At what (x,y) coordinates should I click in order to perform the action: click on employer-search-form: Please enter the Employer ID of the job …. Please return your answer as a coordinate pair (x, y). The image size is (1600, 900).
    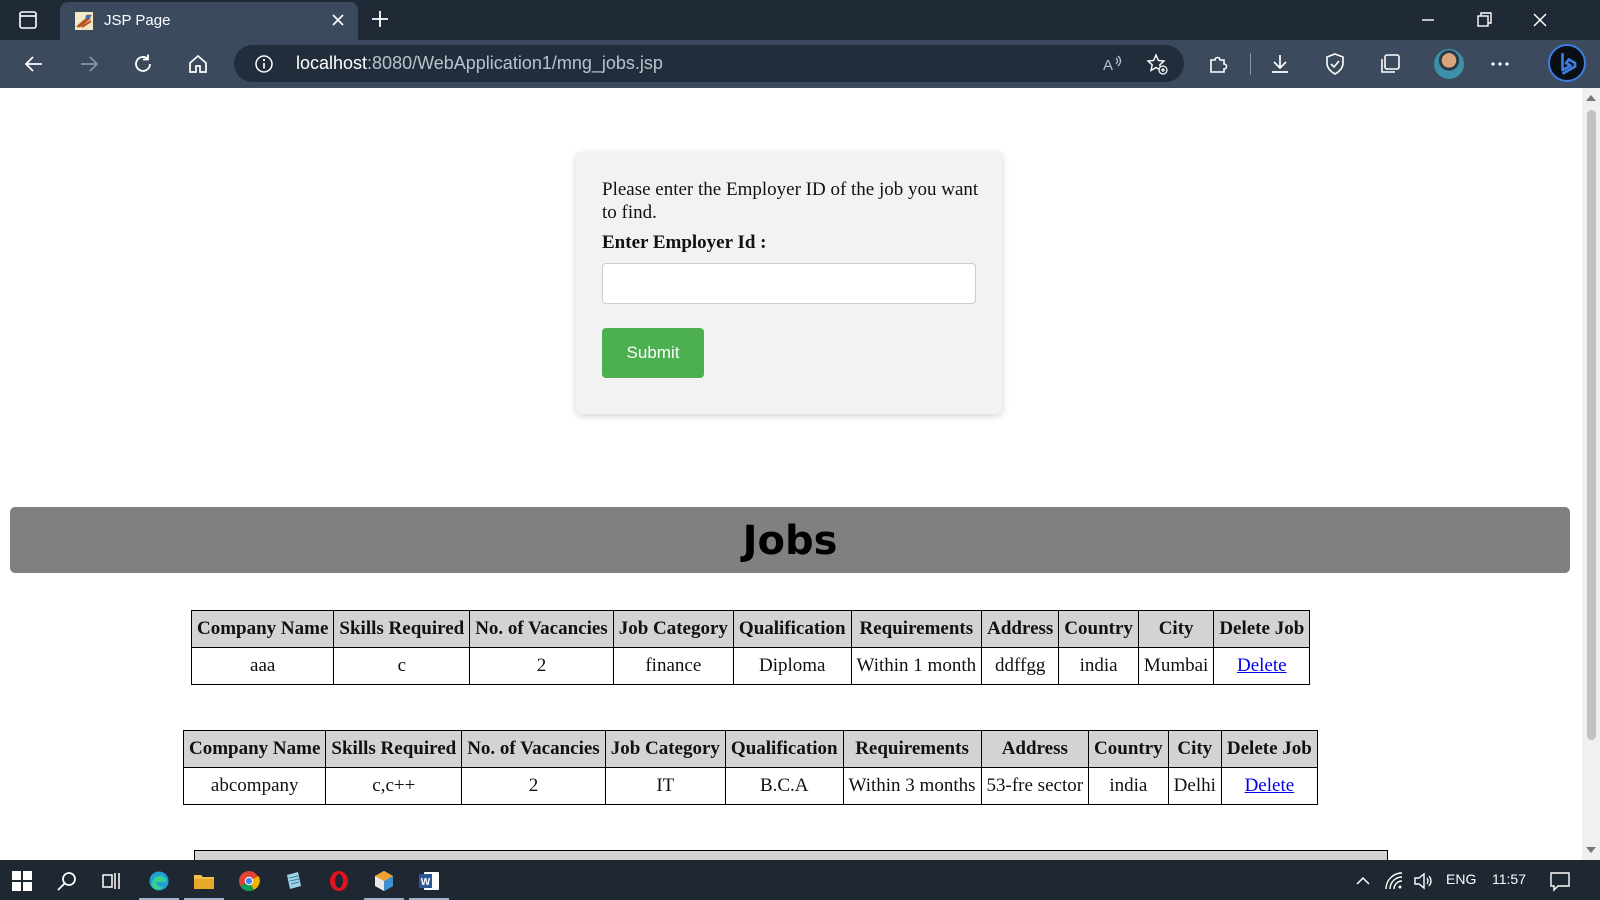
    Looking at the image, I should click on (789, 283).